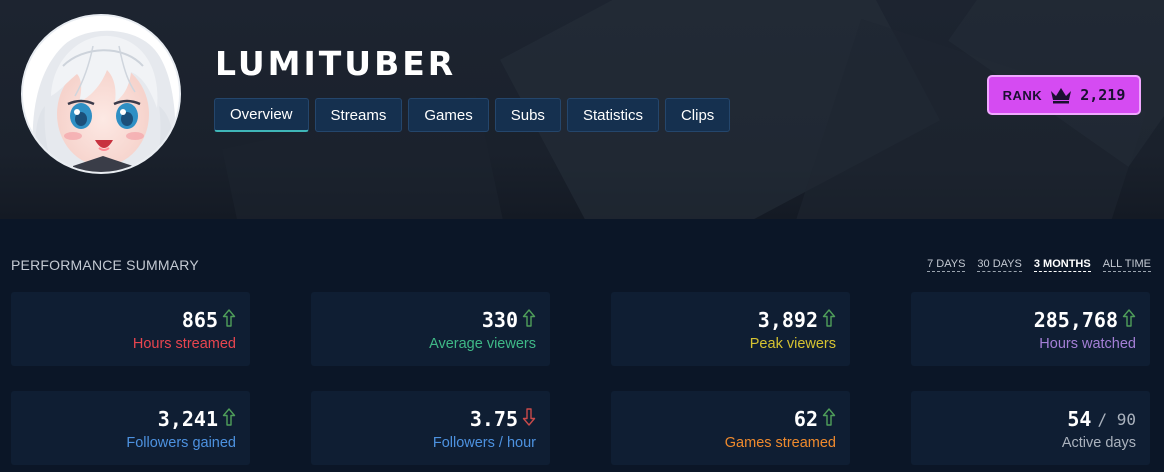 The image size is (1164, 472). I want to click on stat-card-active-days: 54/ 90 Active days, so click(1030, 428).